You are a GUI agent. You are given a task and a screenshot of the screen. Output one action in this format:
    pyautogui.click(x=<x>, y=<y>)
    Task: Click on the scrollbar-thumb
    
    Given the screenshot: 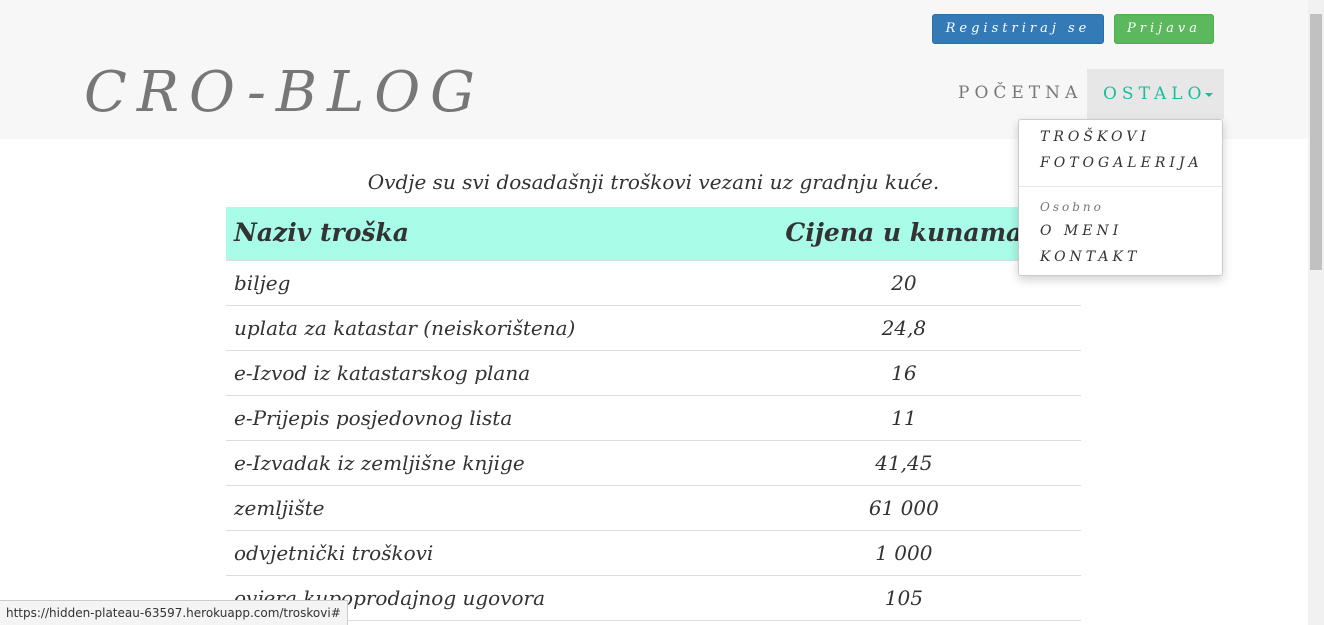 What is the action you would take?
    pyautogui.click(x=1316, y=142)
    